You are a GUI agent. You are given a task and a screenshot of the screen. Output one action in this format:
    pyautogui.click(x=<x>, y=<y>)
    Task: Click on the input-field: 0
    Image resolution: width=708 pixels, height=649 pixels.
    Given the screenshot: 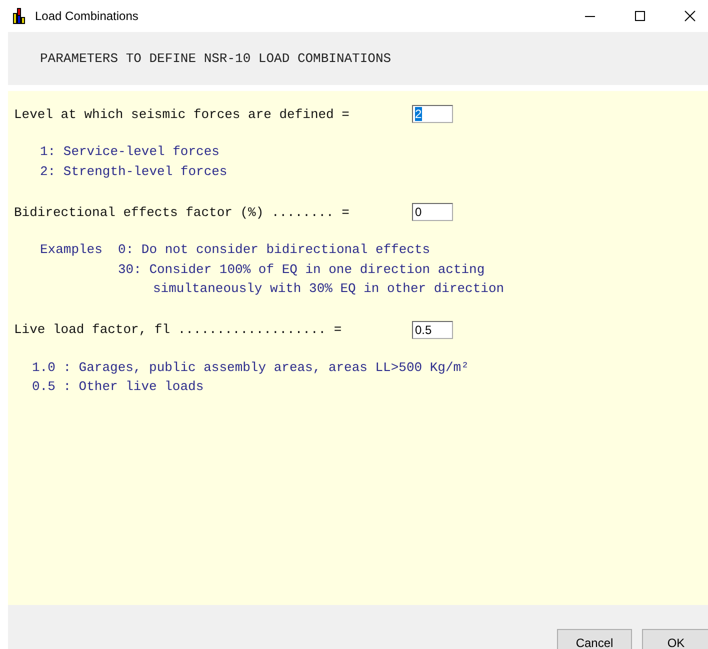 What is the action you would take?
    pyautogui.click(x=432, y=212)
    